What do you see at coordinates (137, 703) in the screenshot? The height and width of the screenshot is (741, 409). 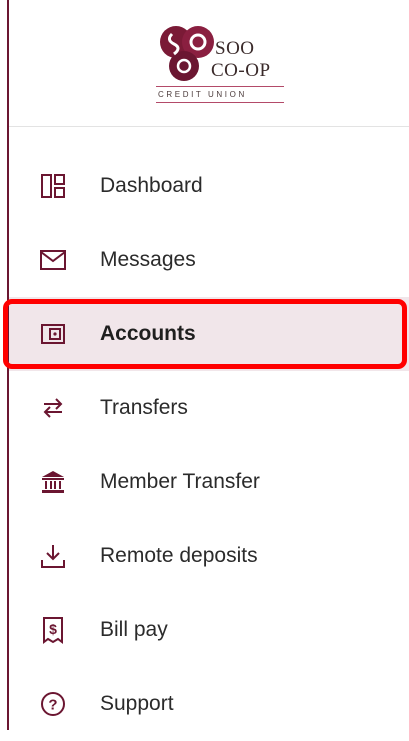 I see `nav-label: Support` at bounding box center [137, 703].